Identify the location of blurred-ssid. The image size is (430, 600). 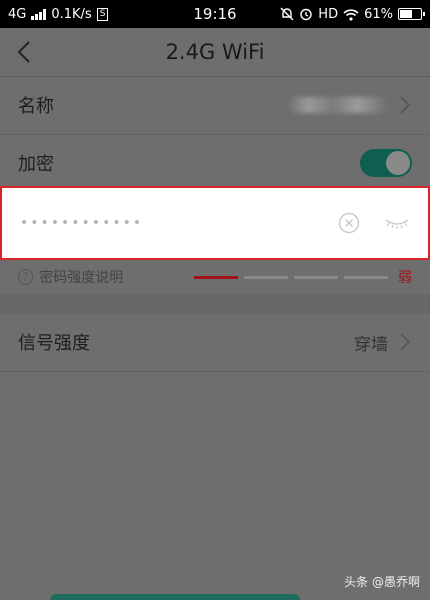
(338, 105).